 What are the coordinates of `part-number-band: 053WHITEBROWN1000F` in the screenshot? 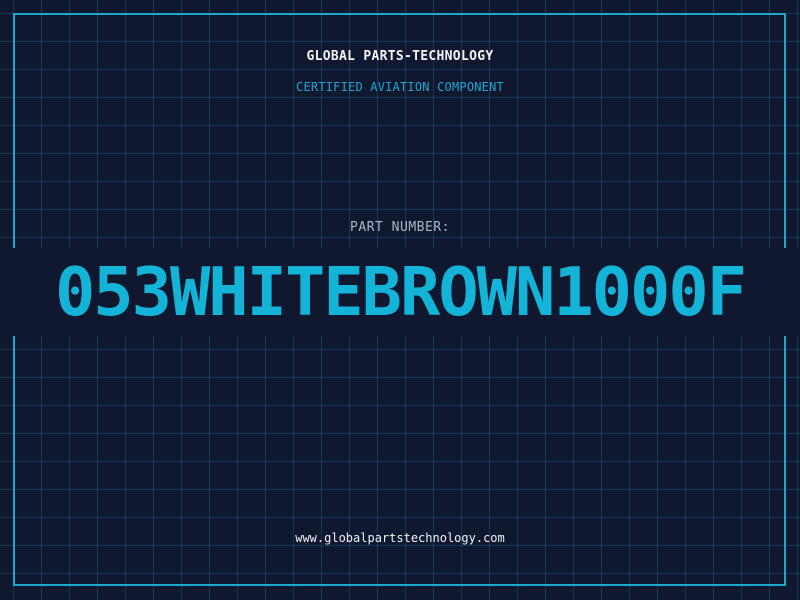 It's located at (400, 292).